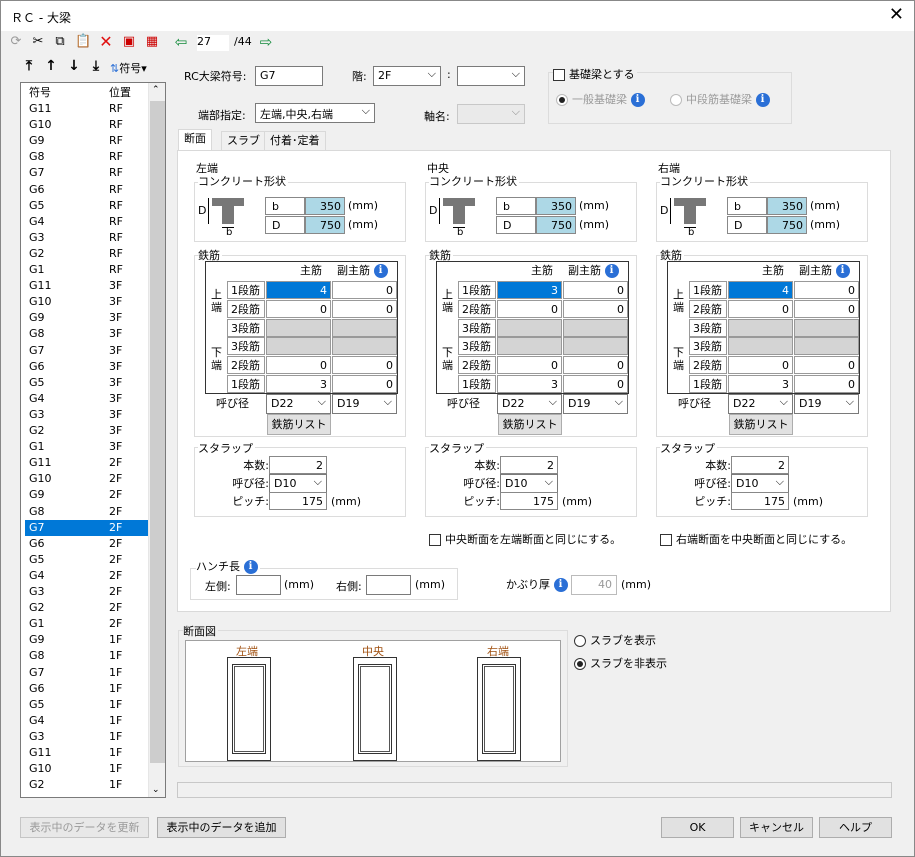 This screenshot has width=915, height=857. I want to click on list-item: G10 1F, so click(87, 769).